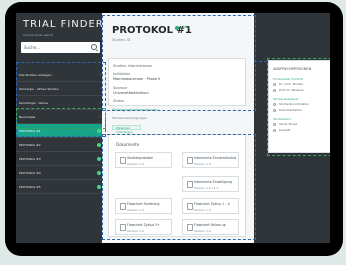  I want to click on add-patient-label: Patienten hinzufügen, so click(124, 130).